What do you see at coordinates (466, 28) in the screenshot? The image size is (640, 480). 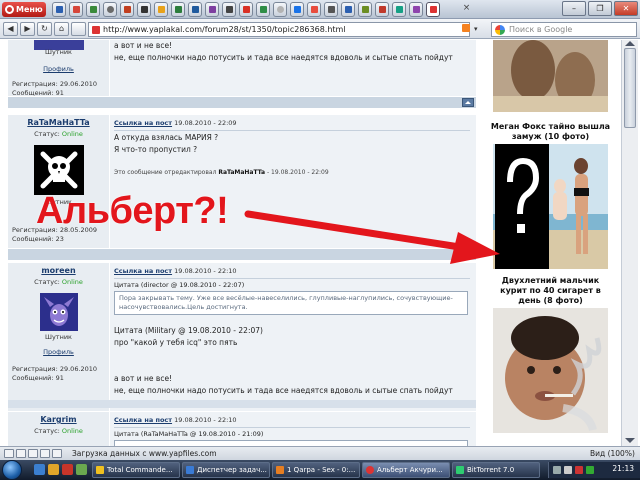 I see `rss-icon` at bounding box center [466, 28].